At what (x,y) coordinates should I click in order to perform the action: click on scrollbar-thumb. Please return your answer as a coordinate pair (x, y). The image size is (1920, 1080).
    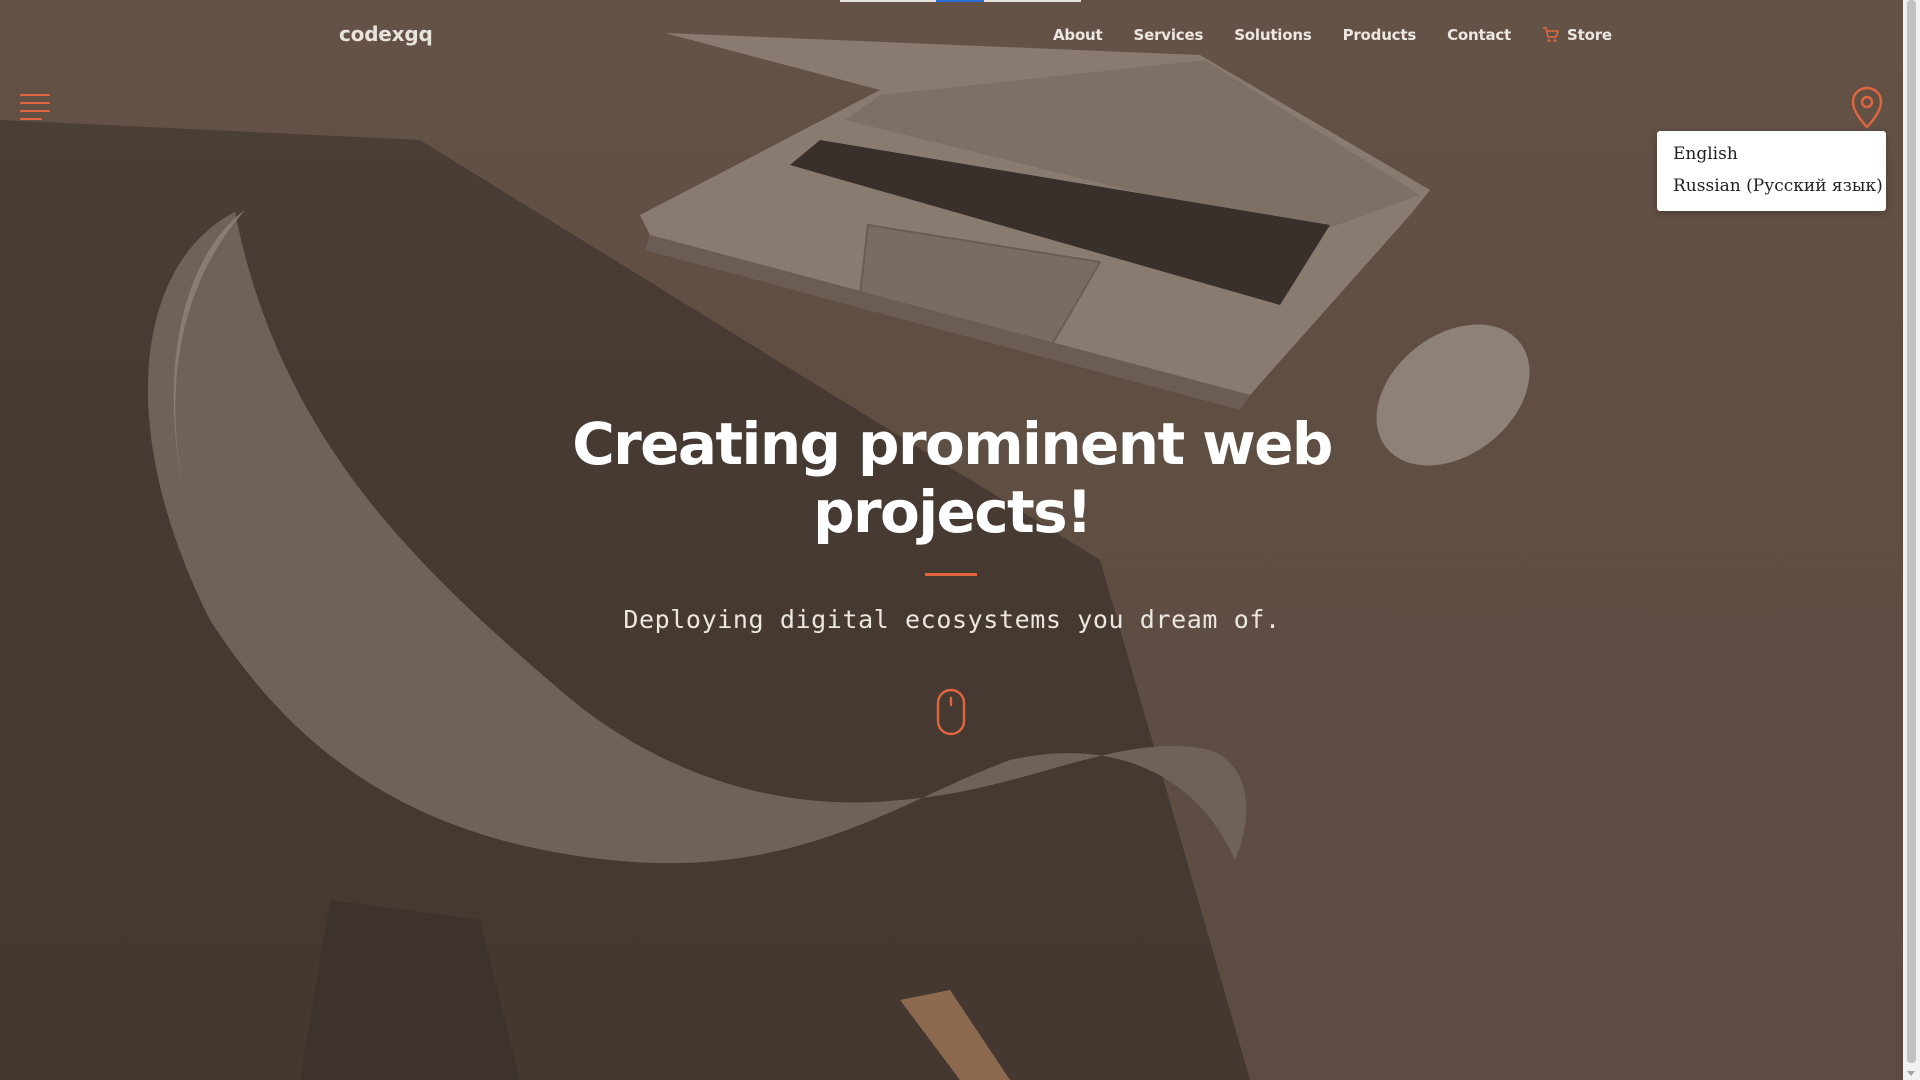
    Looking at the image, I should click on (1911, 531).